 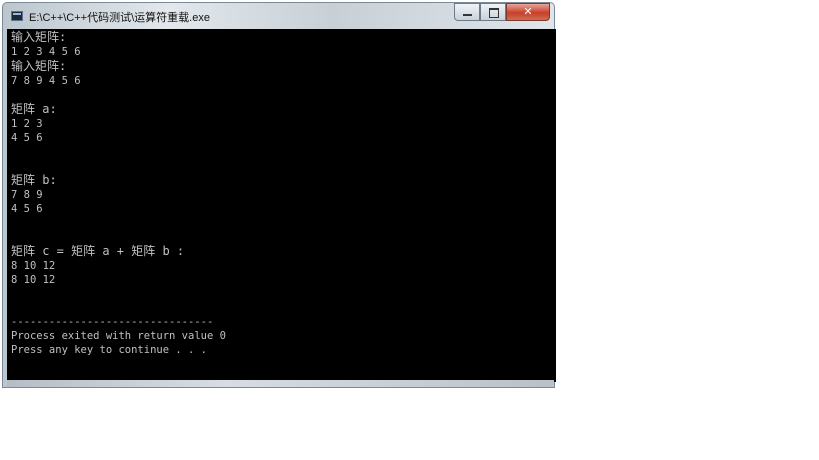 What do you see at coordinates (46, 81) in the screenshot?
I see `console-line: 7 8 9 4 5 6` at bounding box center [46, 81].